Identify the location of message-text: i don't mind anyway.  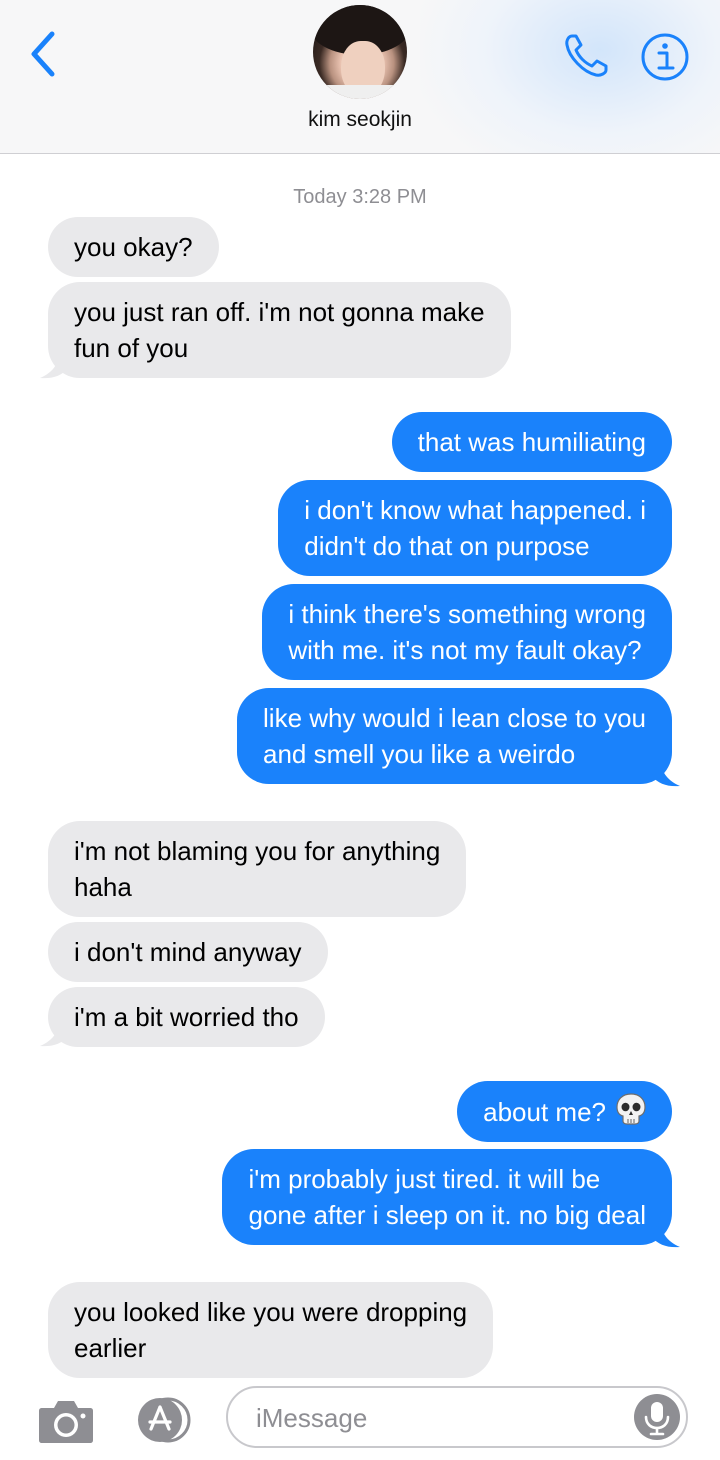
(188, 952).